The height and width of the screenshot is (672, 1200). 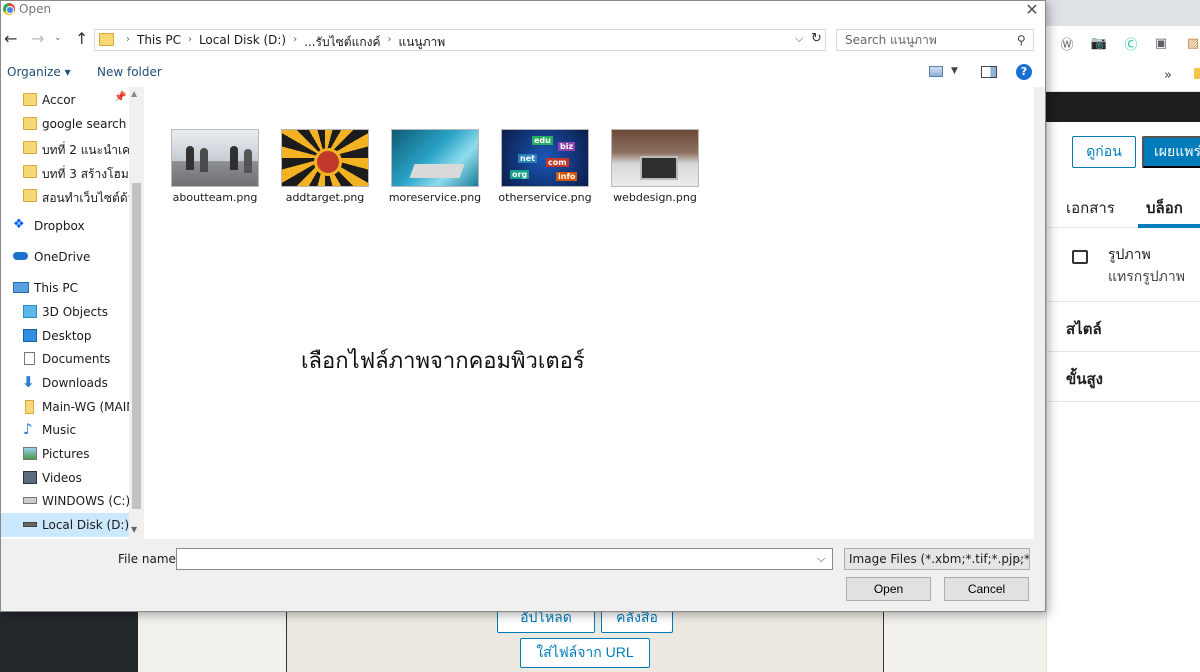 What do you see at coordinates (20, 256) in the screenshot?
I see `onedrive-cloud-icon` at bounding box center [20, 256].